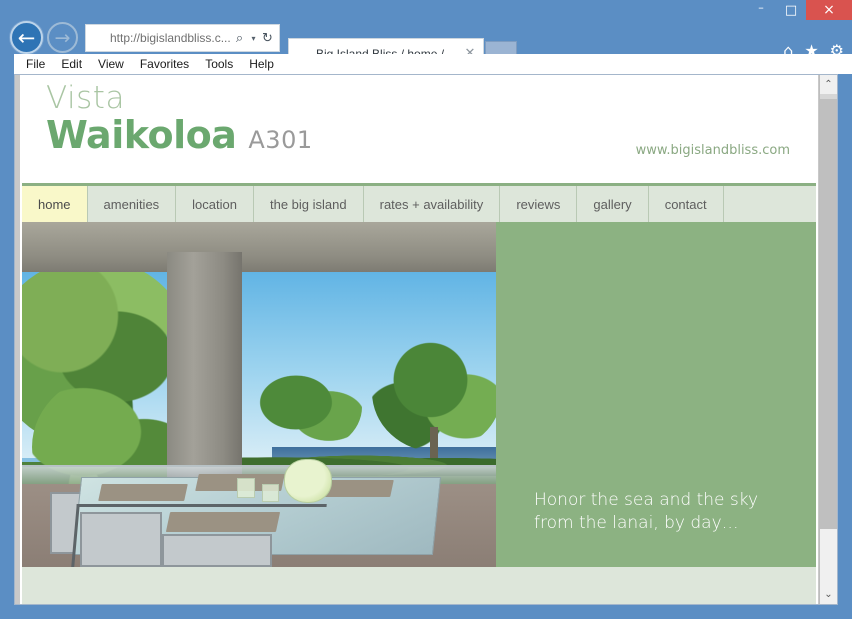  I want to click on menu-item-view: View, so click(111, 64).